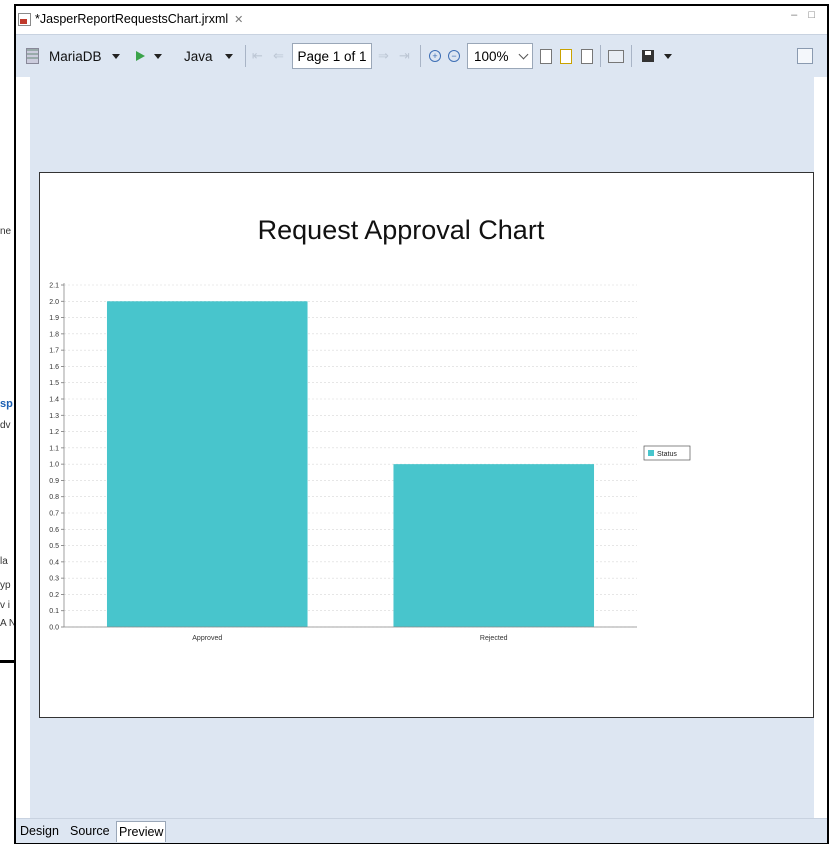 Image resolution: width=833 pixels, height=846 pixels. Describe the element at coordinates (24, 19) in the screenshot. I see `jrxml-file-icon` at that location.